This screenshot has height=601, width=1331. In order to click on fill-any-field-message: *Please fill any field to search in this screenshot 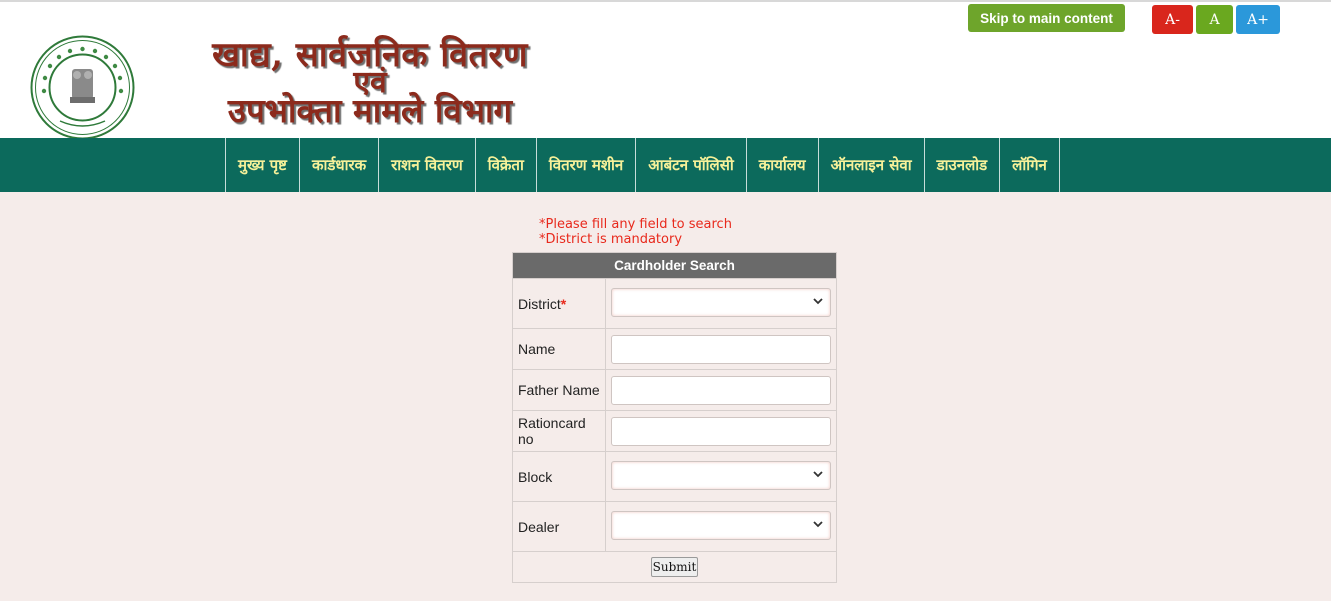, I will do `click(635, 224)`.